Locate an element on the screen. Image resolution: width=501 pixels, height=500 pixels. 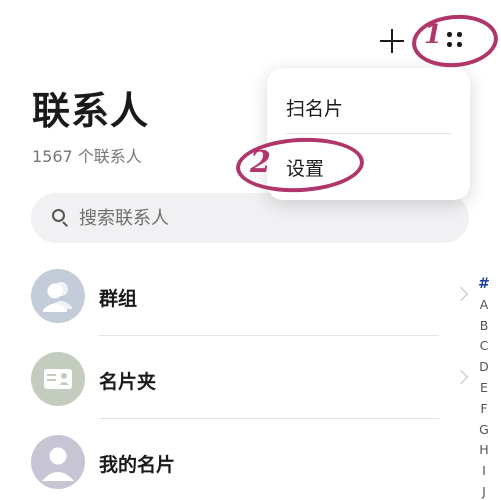
index-letter: I is located at coordinates (484, 471).